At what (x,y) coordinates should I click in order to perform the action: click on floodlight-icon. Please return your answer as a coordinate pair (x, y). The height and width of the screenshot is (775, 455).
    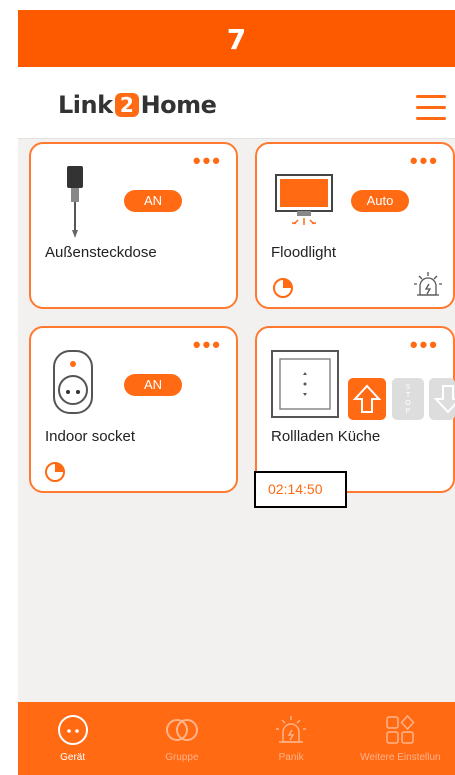
    Looking at the image, I should click on (304, 199).